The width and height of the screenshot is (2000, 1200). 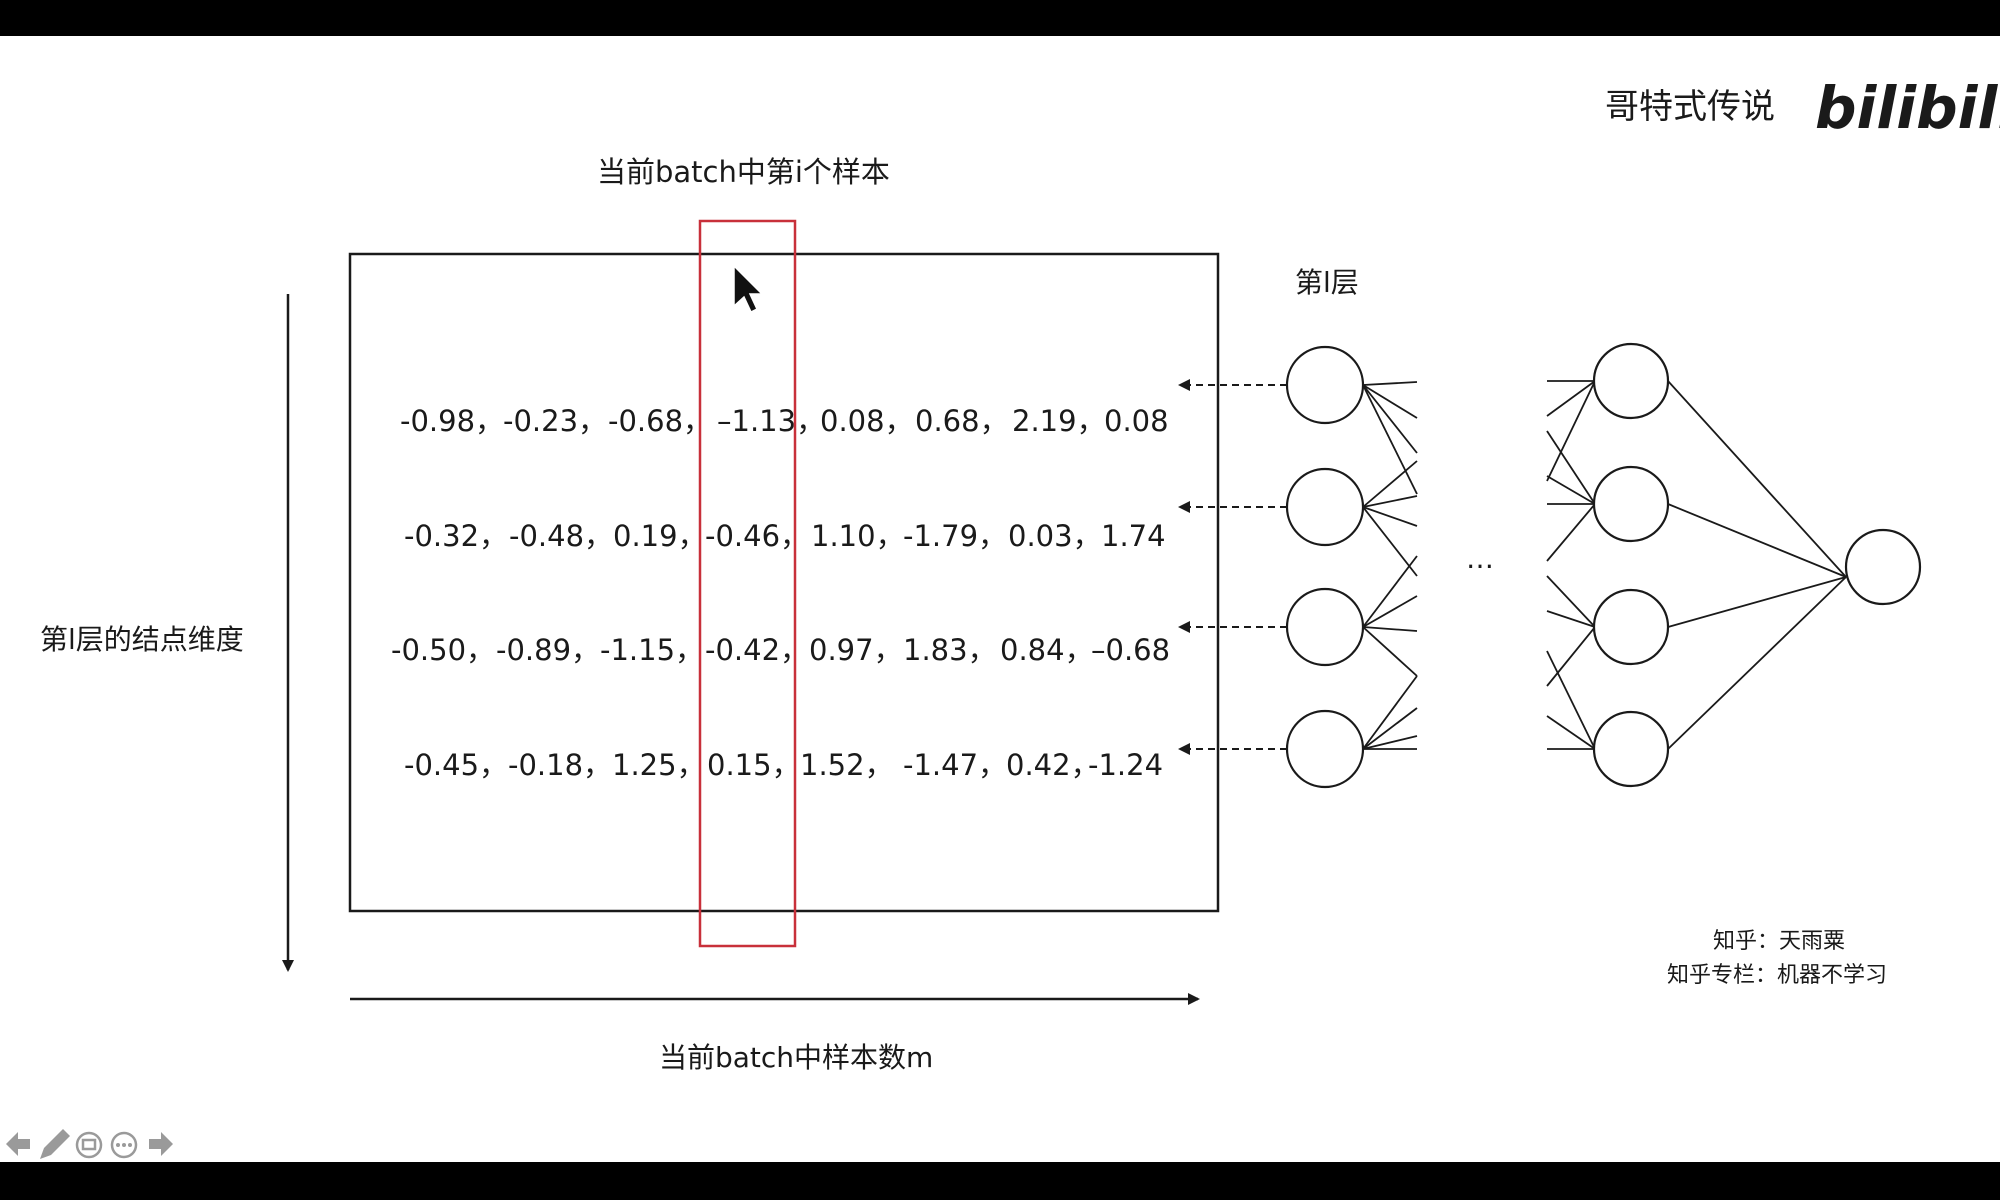 I want to click on watermark-text: 哥特式传说, so click(x=1690, y=107).